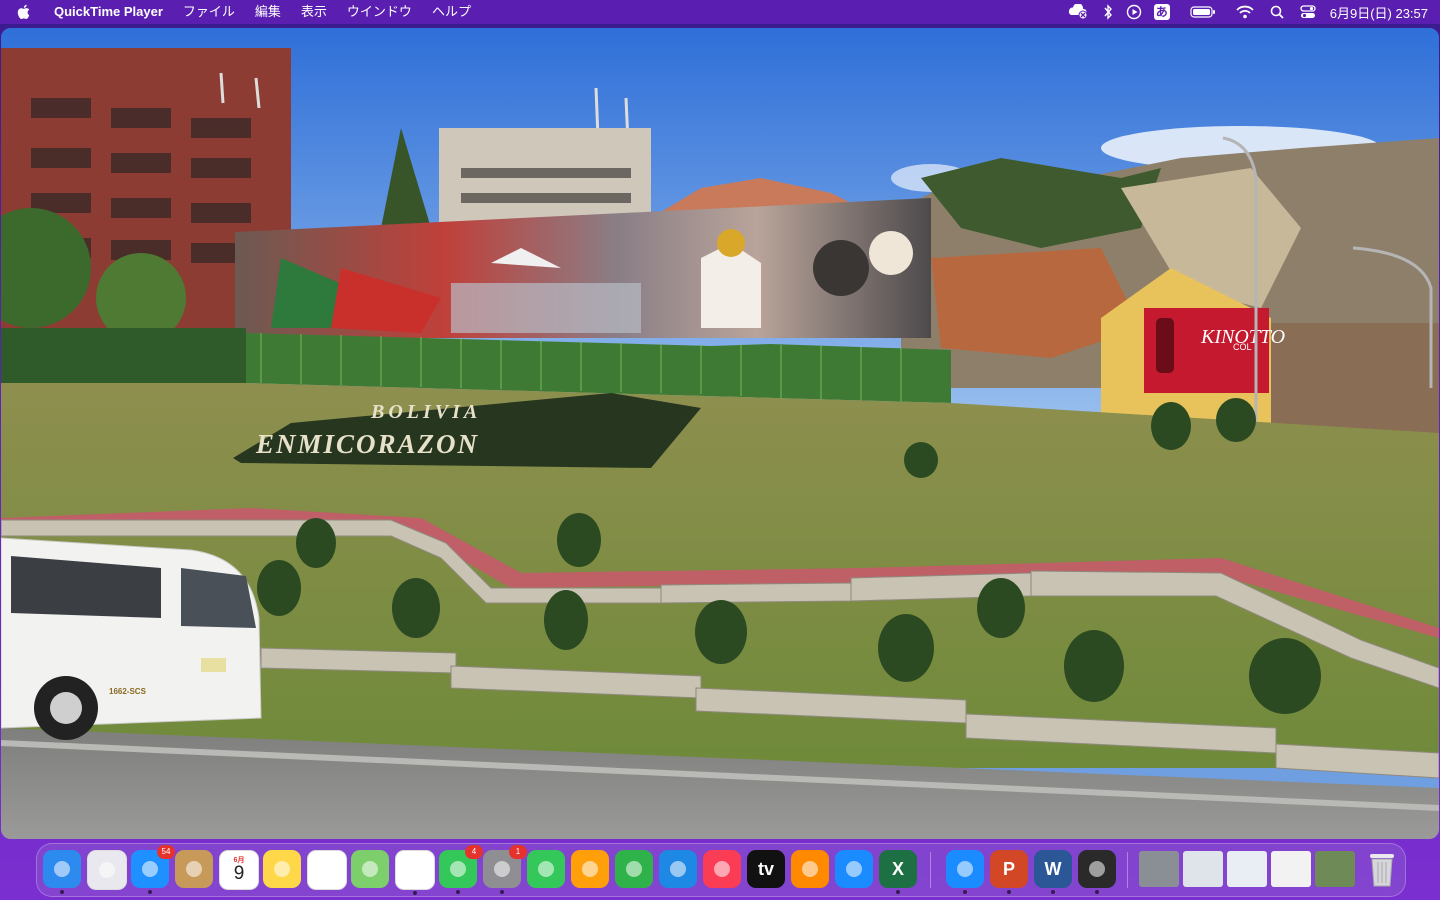 This screenshot has width=1440, height=900. What do you see at coordinates (367, 444) in the screenshot?
I see `sign-line-2: ENMICORAZON` at bounding box center [367, 444].